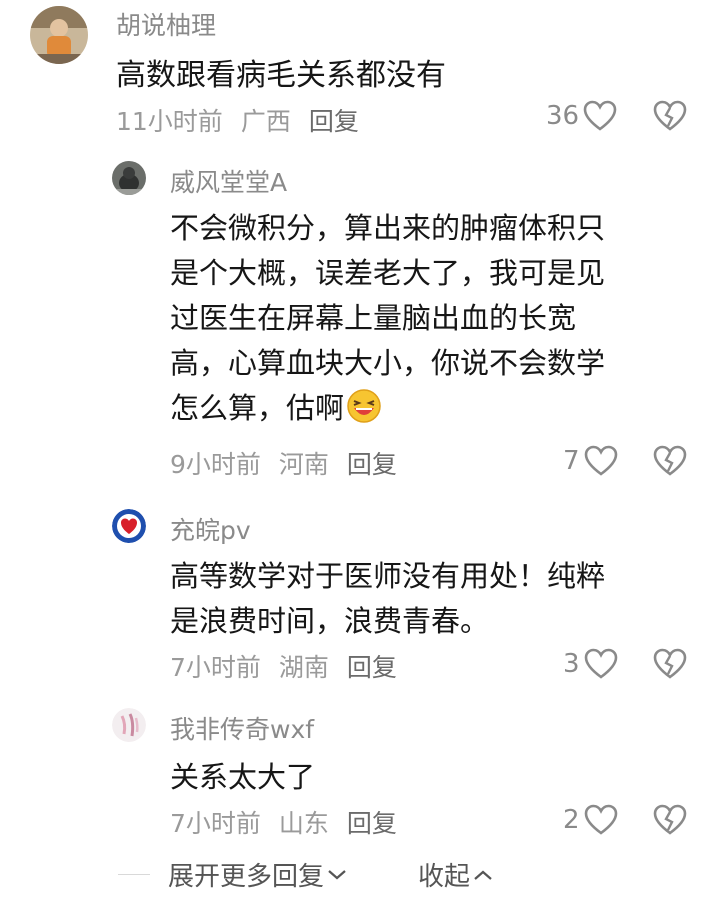 The image size is (719, 898). What do you see at coordinates (242, 728) in the screenshot?
I see `comment-username: 我非传奇wxf` at bounding box center [242, 728].